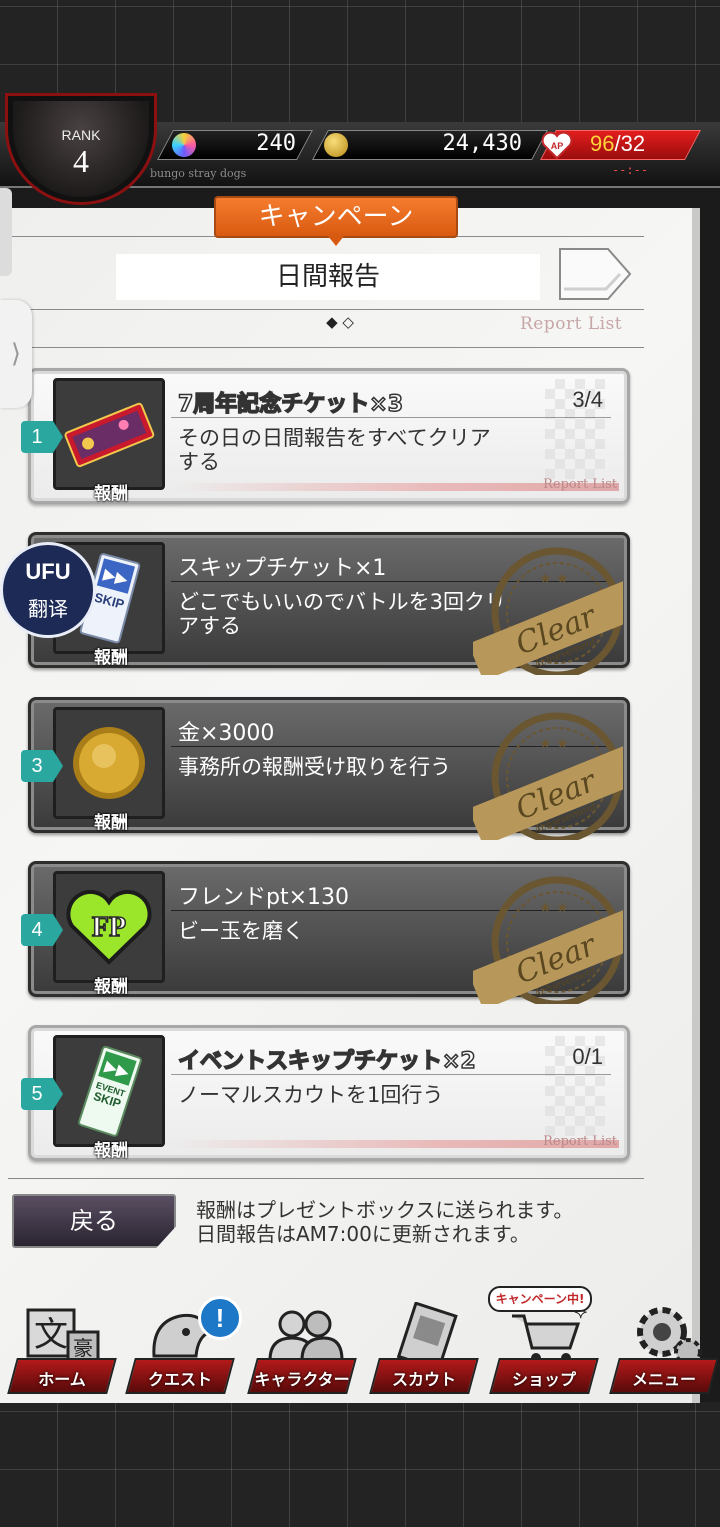  What do you see at coordinates (328, 277) in the screenshot?
I see `page-title: 日間報告` at bounding box center [328, 277].